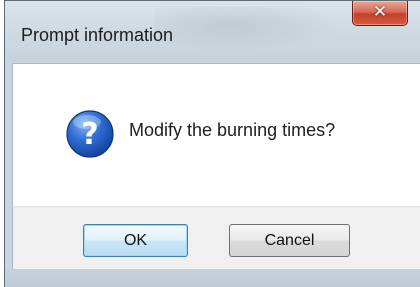 The width and height of the screenshot is (420, 287). I want to click on message-text: Modify the burning times?, so click(232, 130).